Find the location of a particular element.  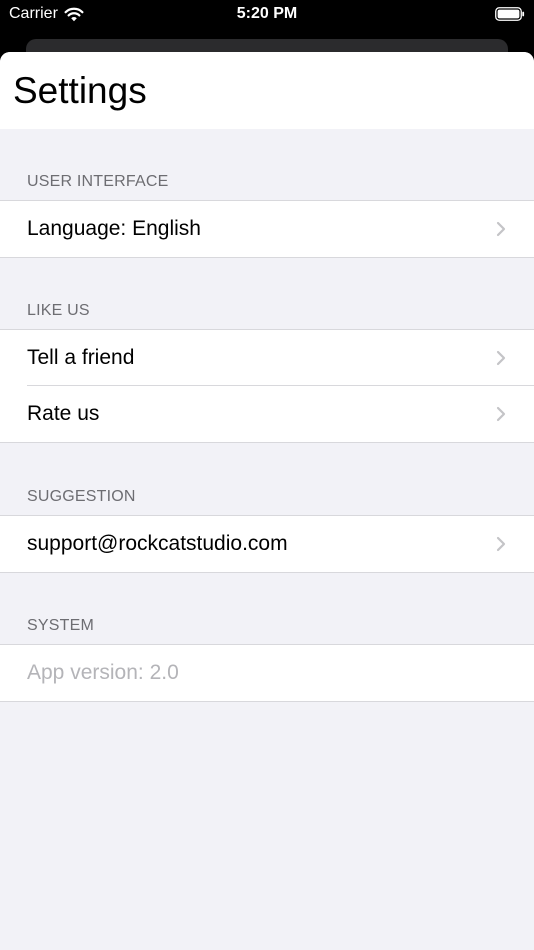

section-group-like-us: Tell a friend Rate us is located at coordinates (267, 386).